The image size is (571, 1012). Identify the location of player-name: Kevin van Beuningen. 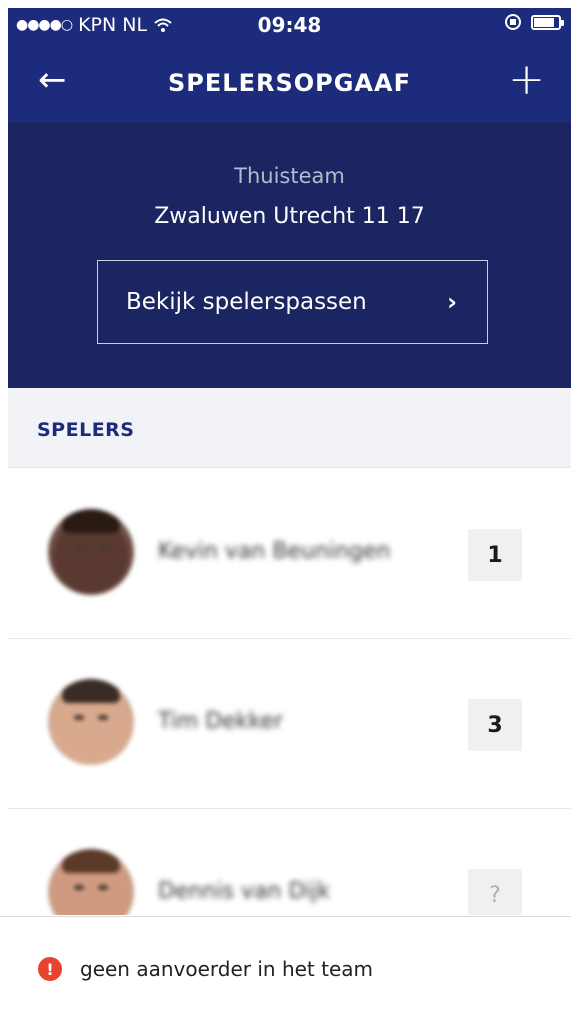
(274, 551).